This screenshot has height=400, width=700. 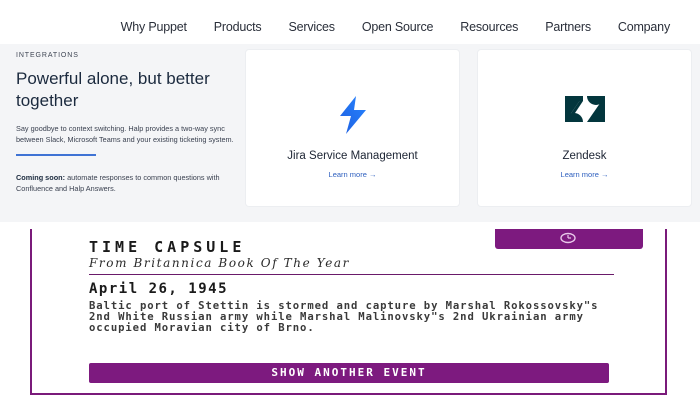 I want to click on nav-company: Company, so click(x=644, y=27).